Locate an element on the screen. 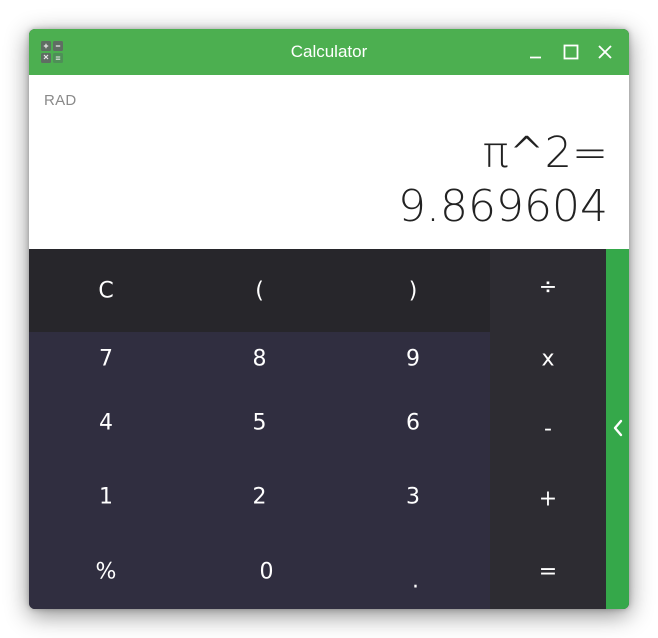 Image resolution: width=658 pixels, height=638 pixels. digit-8-button: 8 is located at coordinates (259, 359).